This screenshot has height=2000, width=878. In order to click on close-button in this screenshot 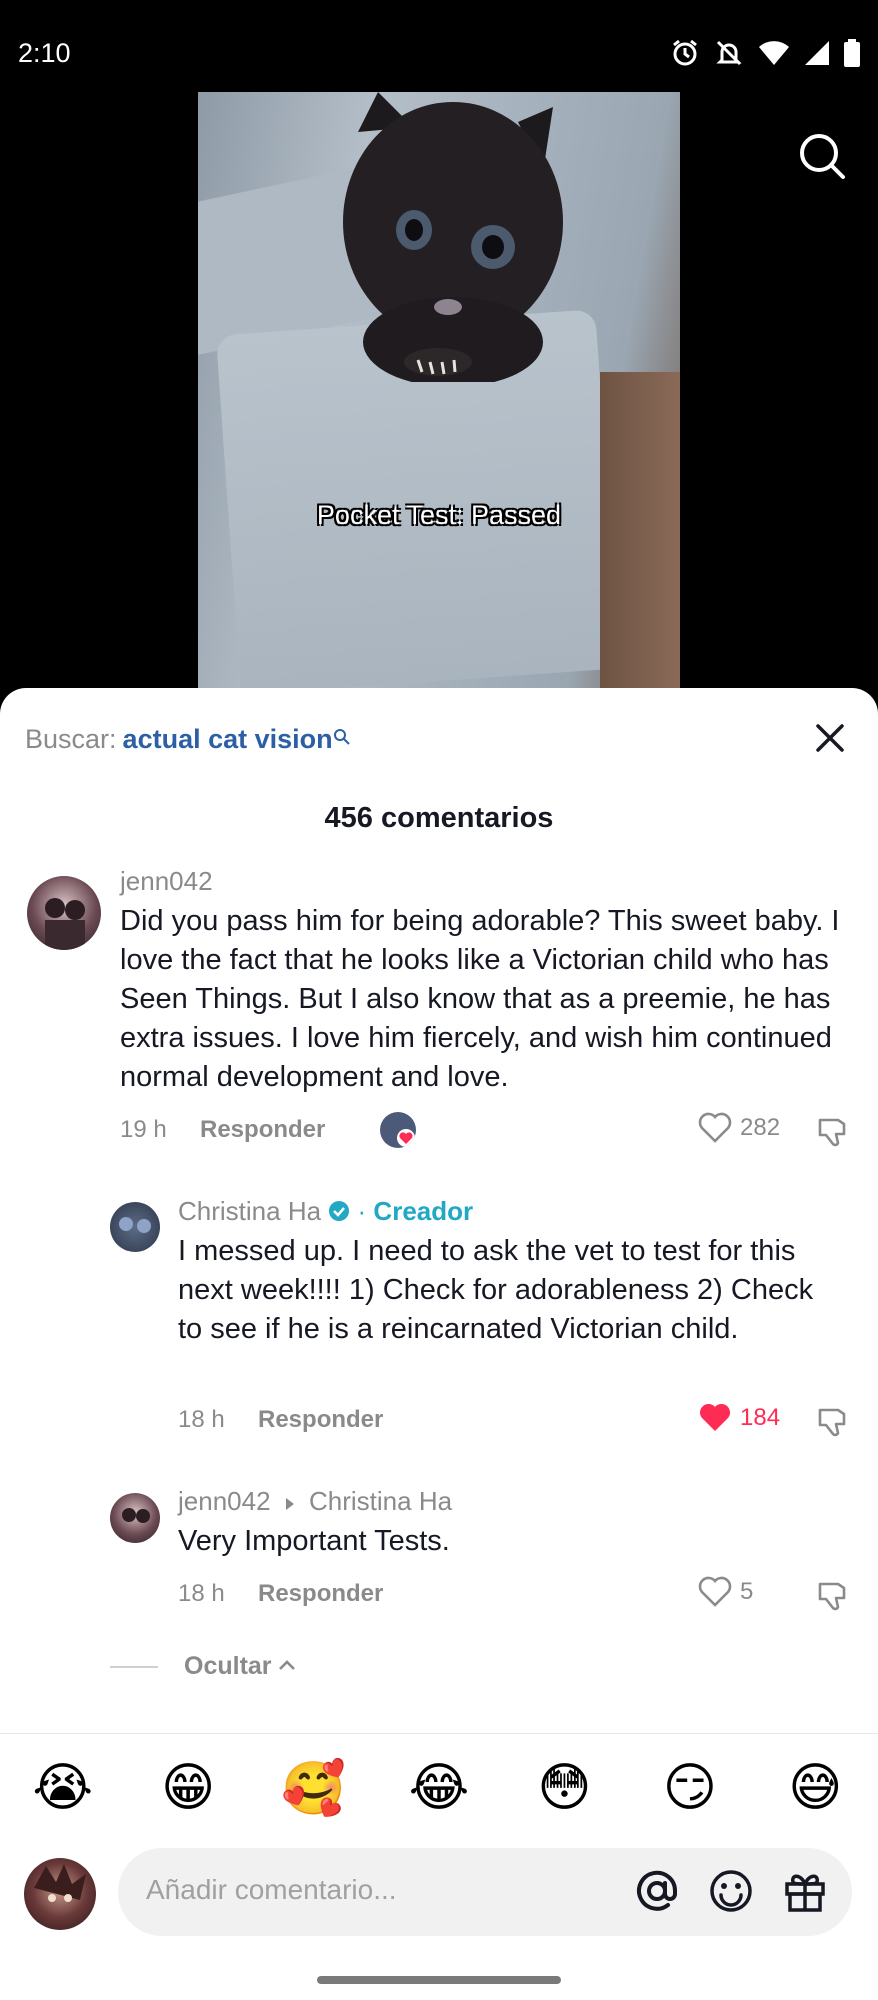, I will do `click(830, 738)`.